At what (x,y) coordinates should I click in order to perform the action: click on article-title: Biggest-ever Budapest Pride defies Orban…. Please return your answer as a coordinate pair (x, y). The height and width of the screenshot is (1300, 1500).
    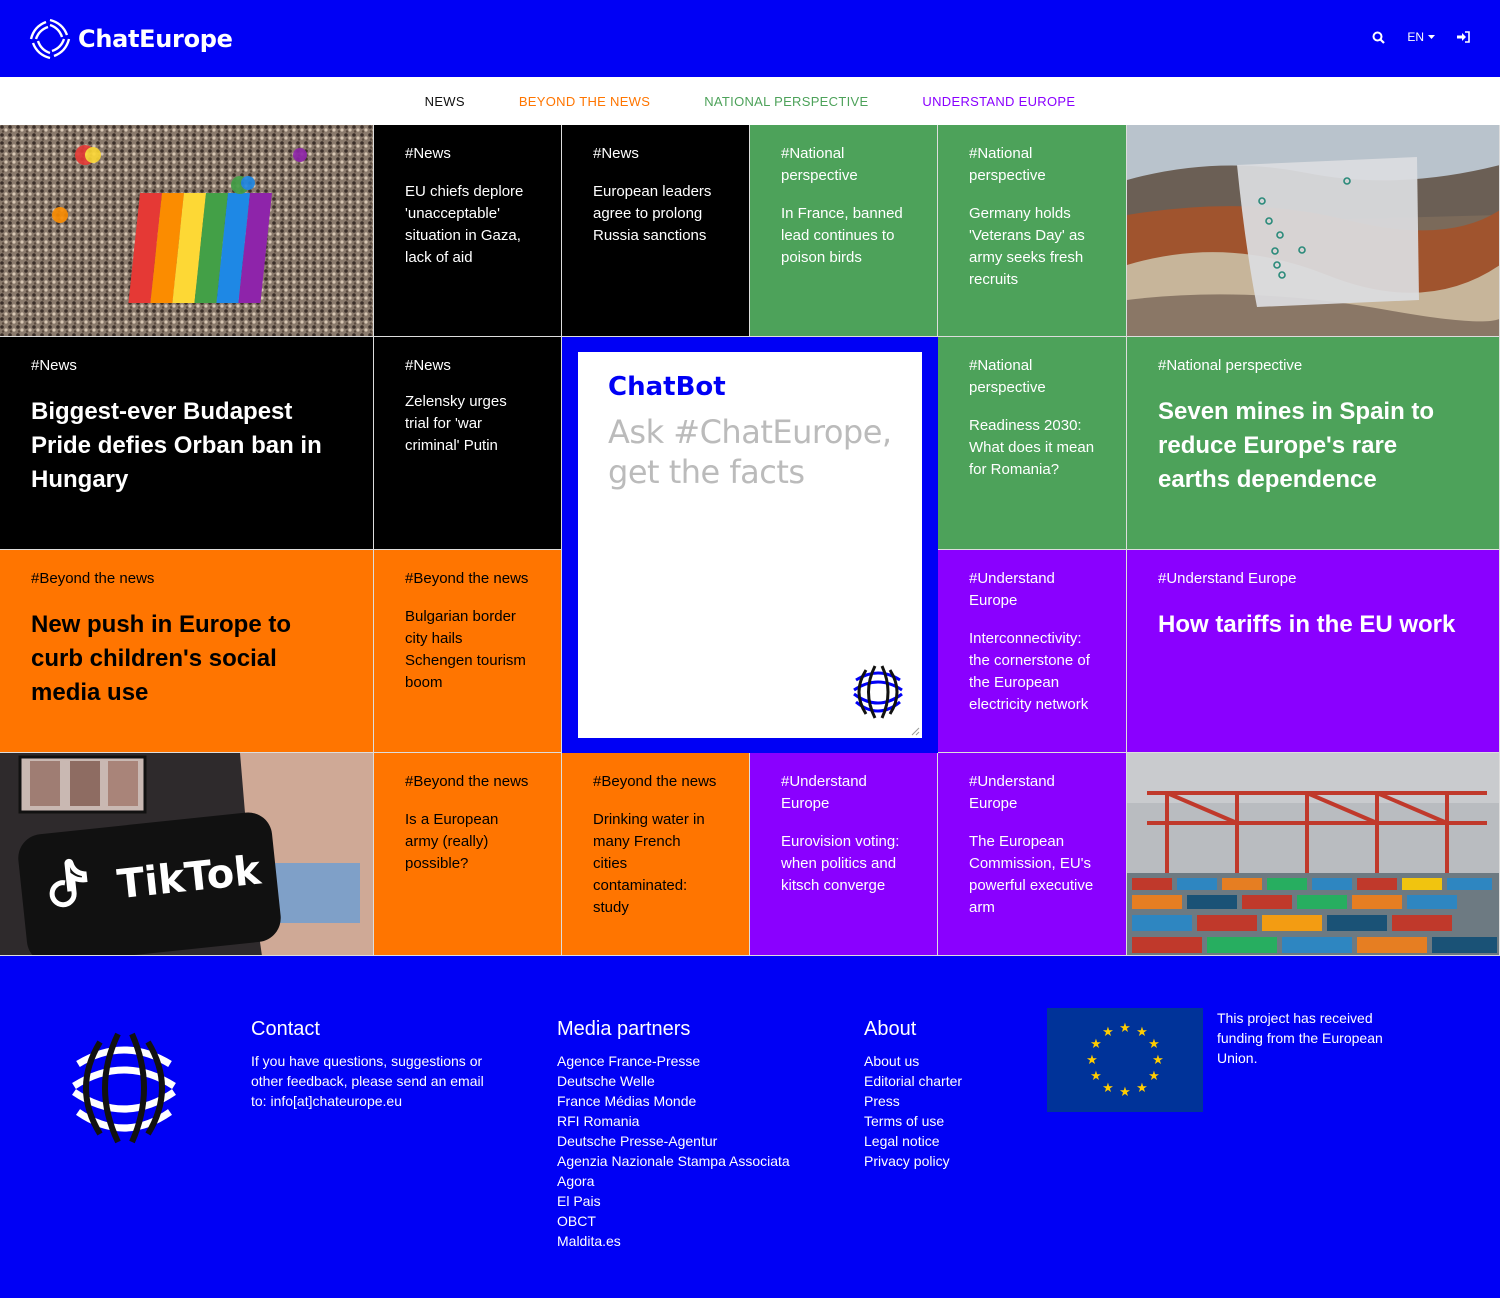
    Looking at the image, I should click on (176, 445).